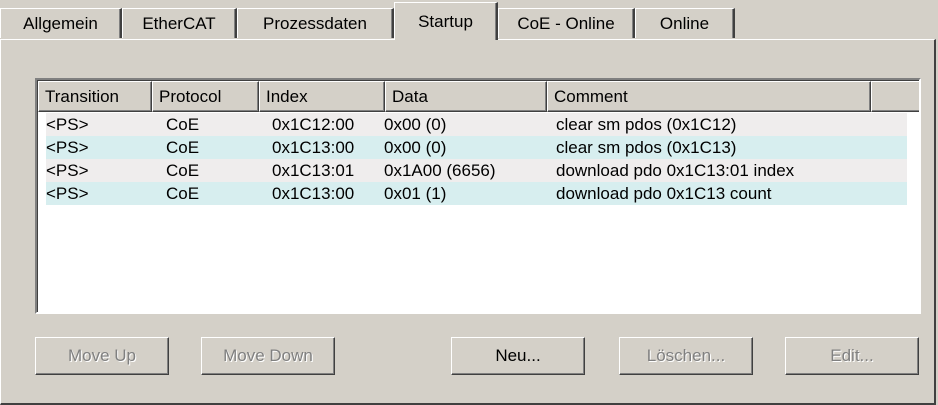  What do you see at coordinates (440, 170) in the screenshot?
I see `cell-data: 0x1A00 (6656)` at bounding box center [440, 170].